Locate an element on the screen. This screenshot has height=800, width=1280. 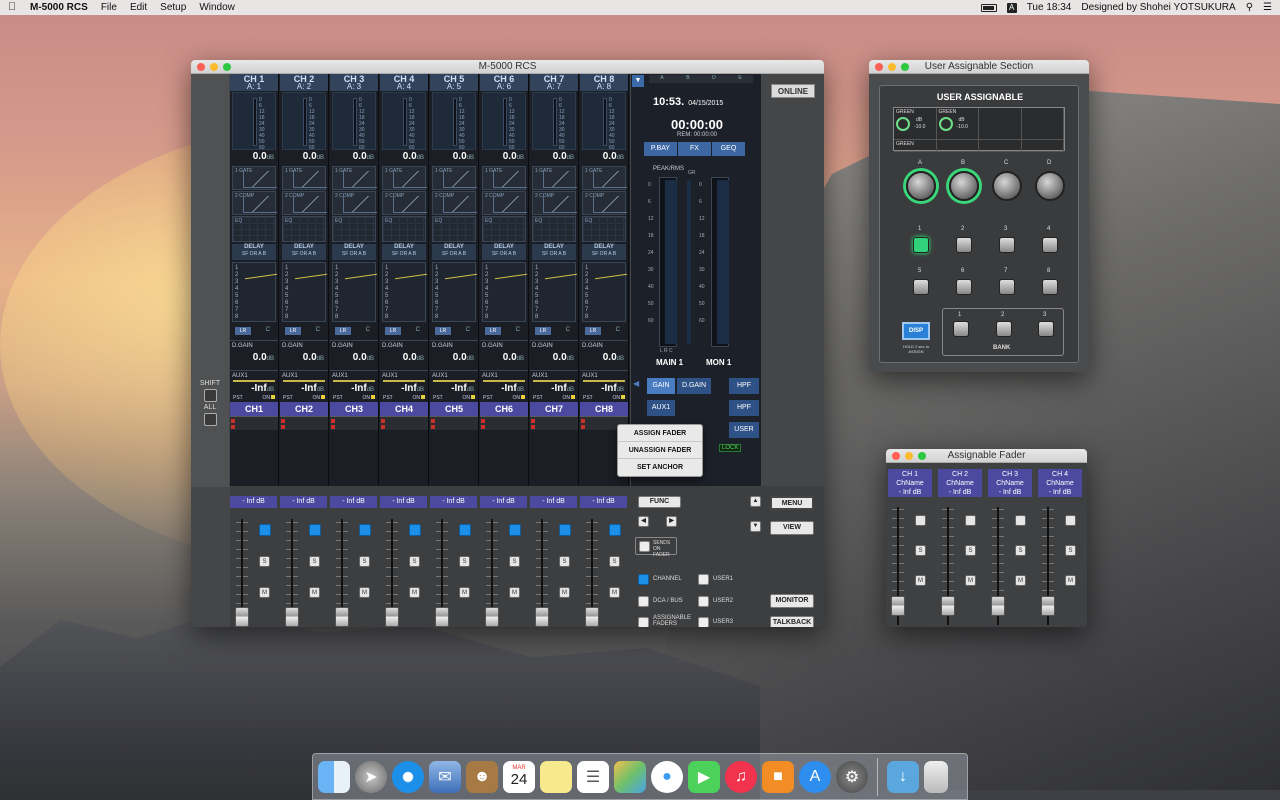
knob-a is located at coordinates (921, 186).